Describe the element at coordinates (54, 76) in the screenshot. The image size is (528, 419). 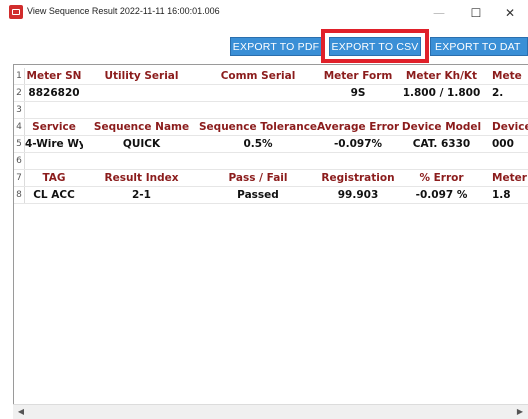
I see `column-header: Meter SN` at that location.